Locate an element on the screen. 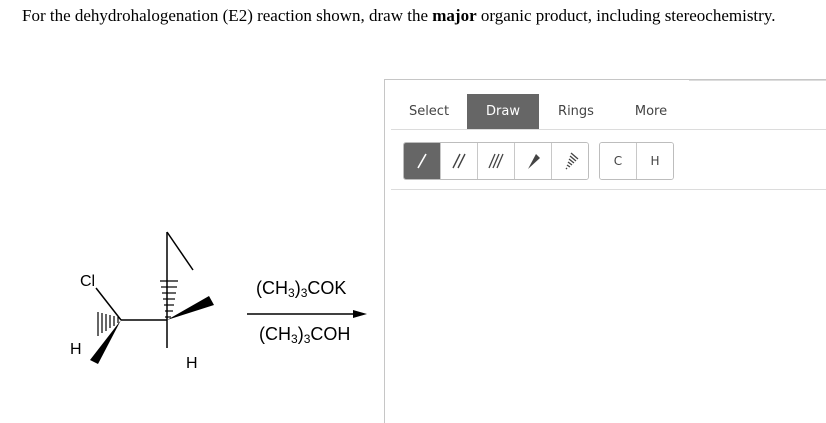  tab-more: More is located at coordinates (651, 111).